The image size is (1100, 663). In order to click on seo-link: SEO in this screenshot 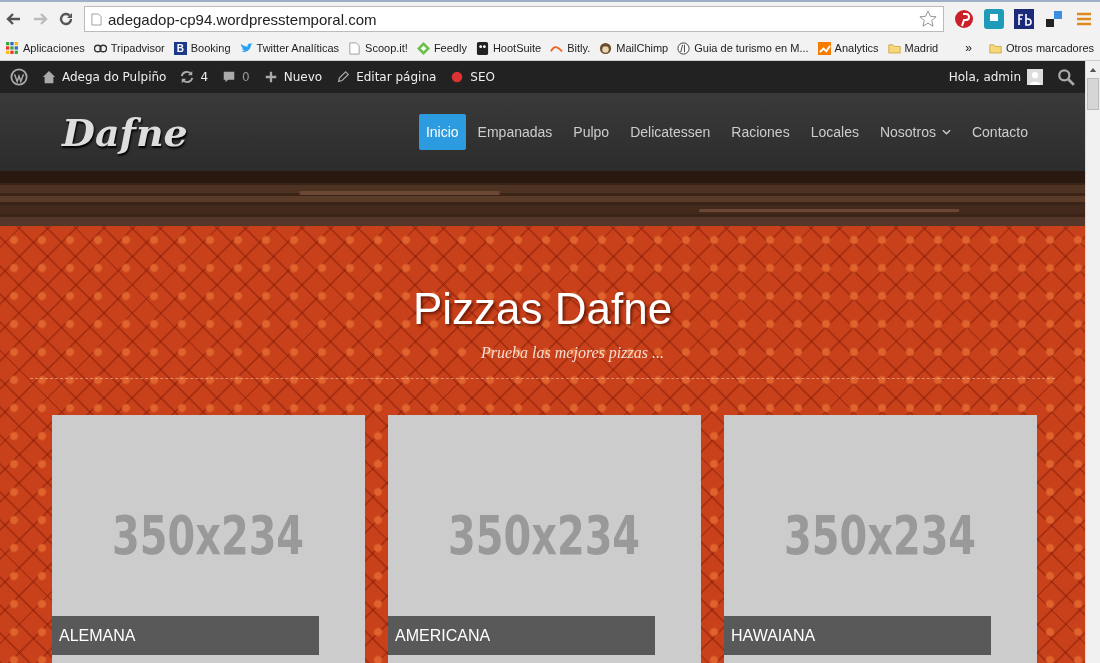, I will do `click(472, 77)`.